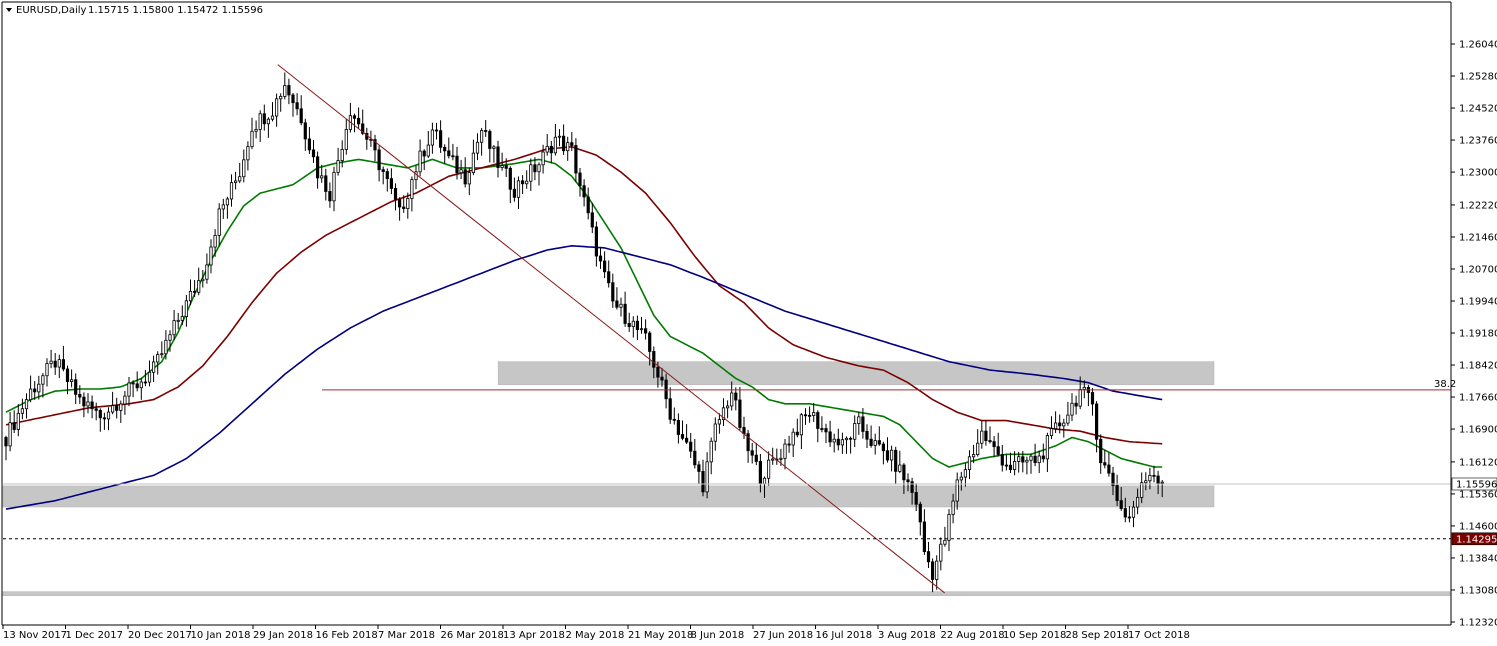 The image size is (1497, 646). Describe the element at coordinates (1478, 109) in the screenshot. I see `y-tick-label: 1.24520` at that location.